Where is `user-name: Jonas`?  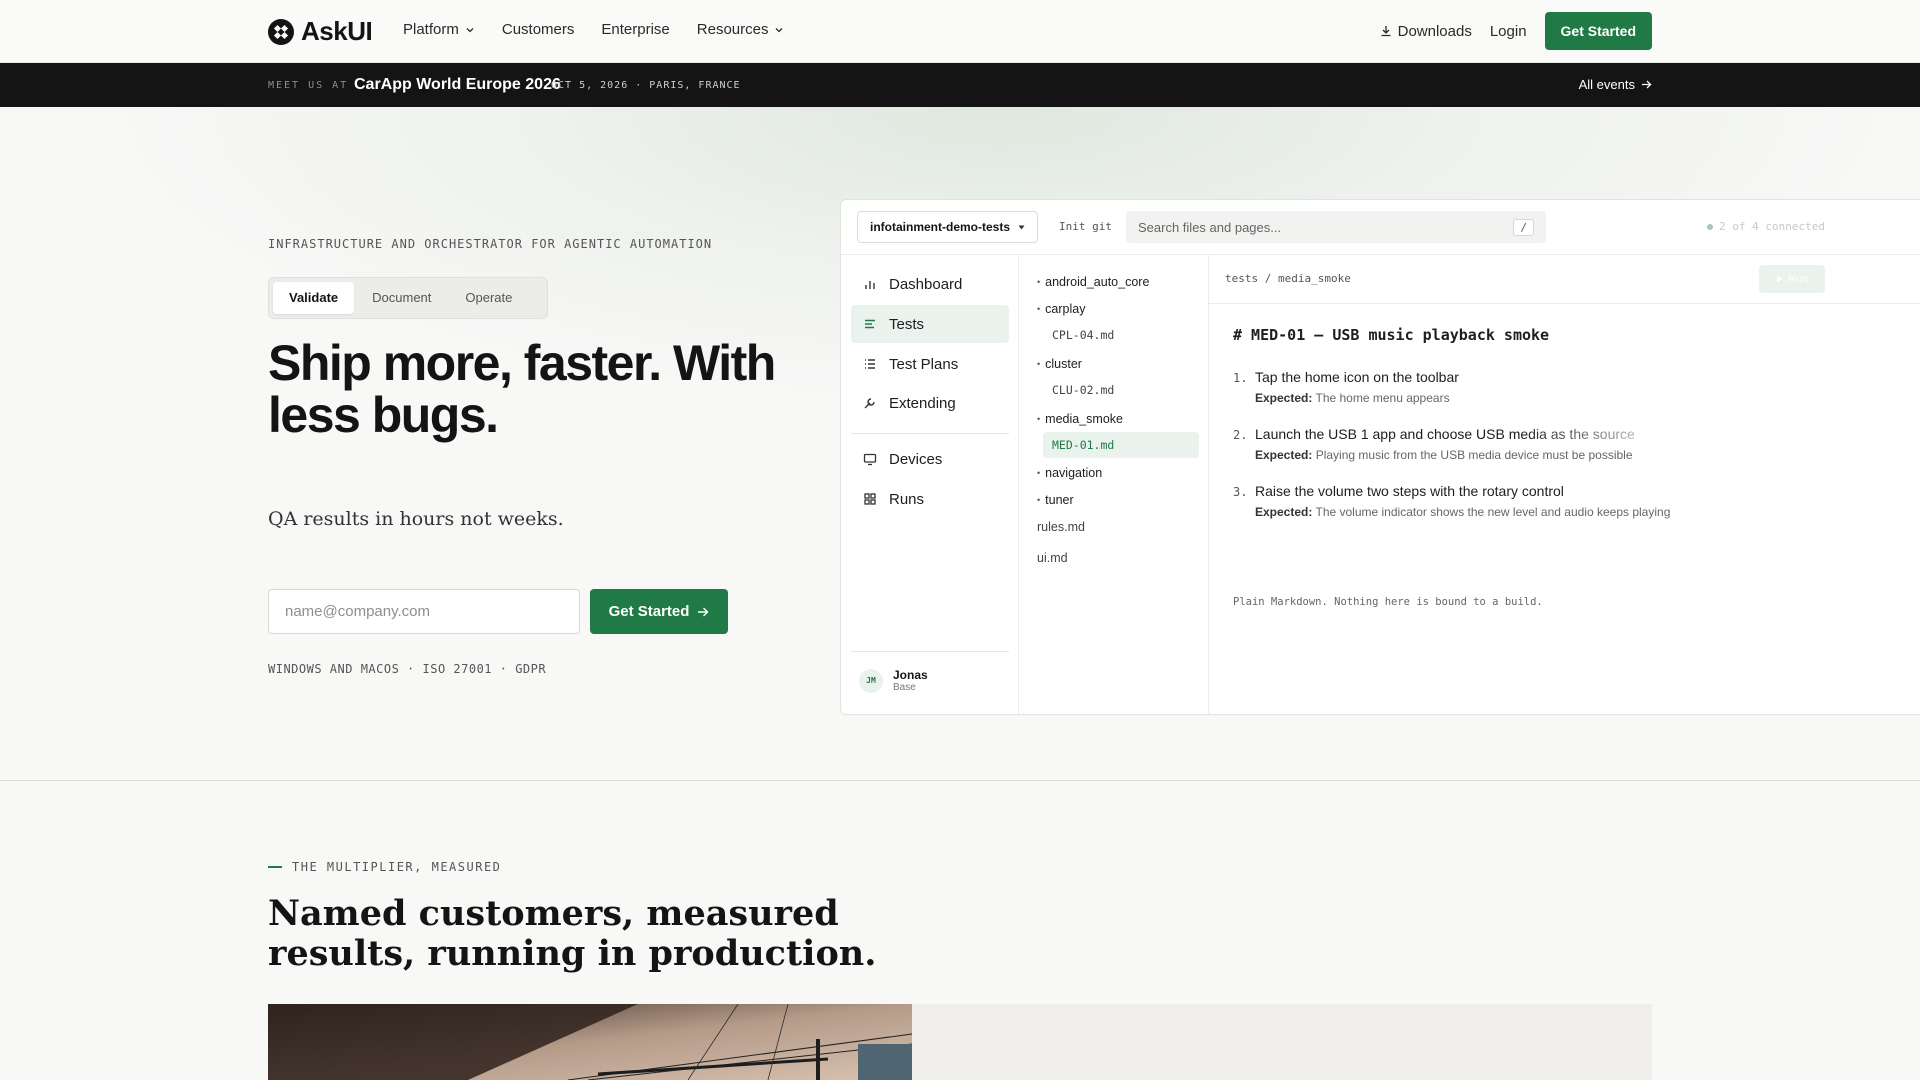
user-name: Jonas is located at coordinates (910, 675).